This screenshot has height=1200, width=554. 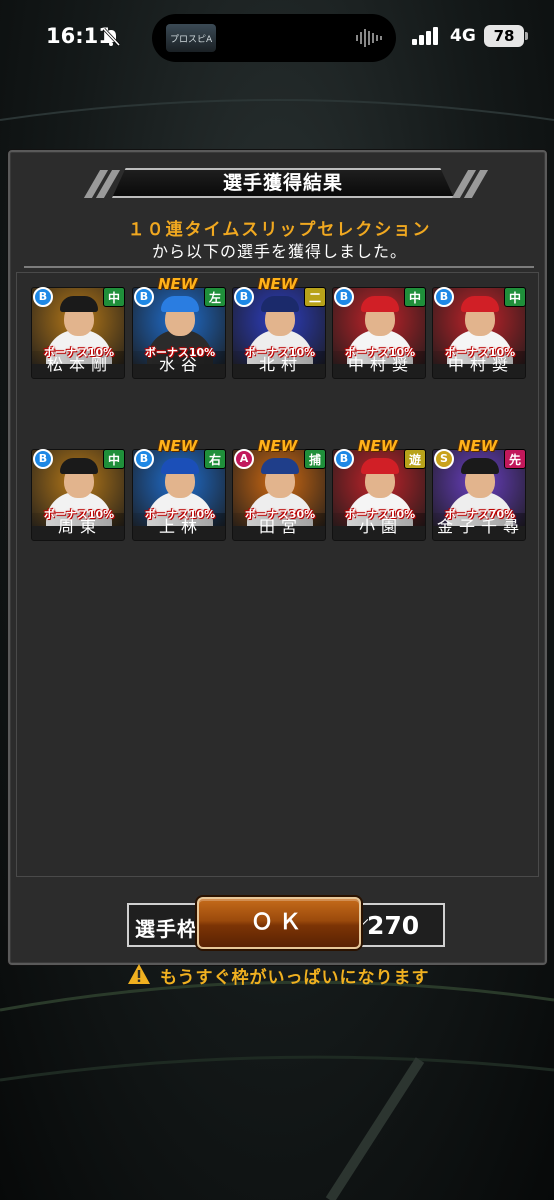 What do you see at coordinates (479, 489) in the screenshot?
I see `player-card: ボーナス70% 金子千尋 S 先 NEW` at bounding box center [479, 489].